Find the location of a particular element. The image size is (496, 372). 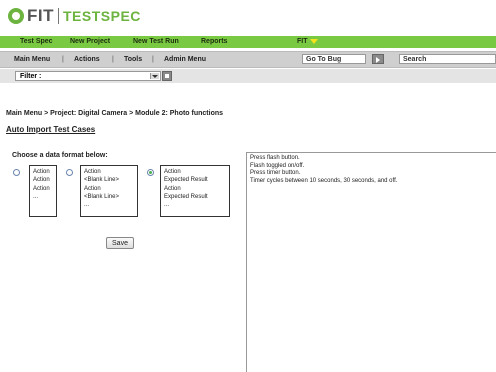

search-input: Search is located at coordinates (447, 59).